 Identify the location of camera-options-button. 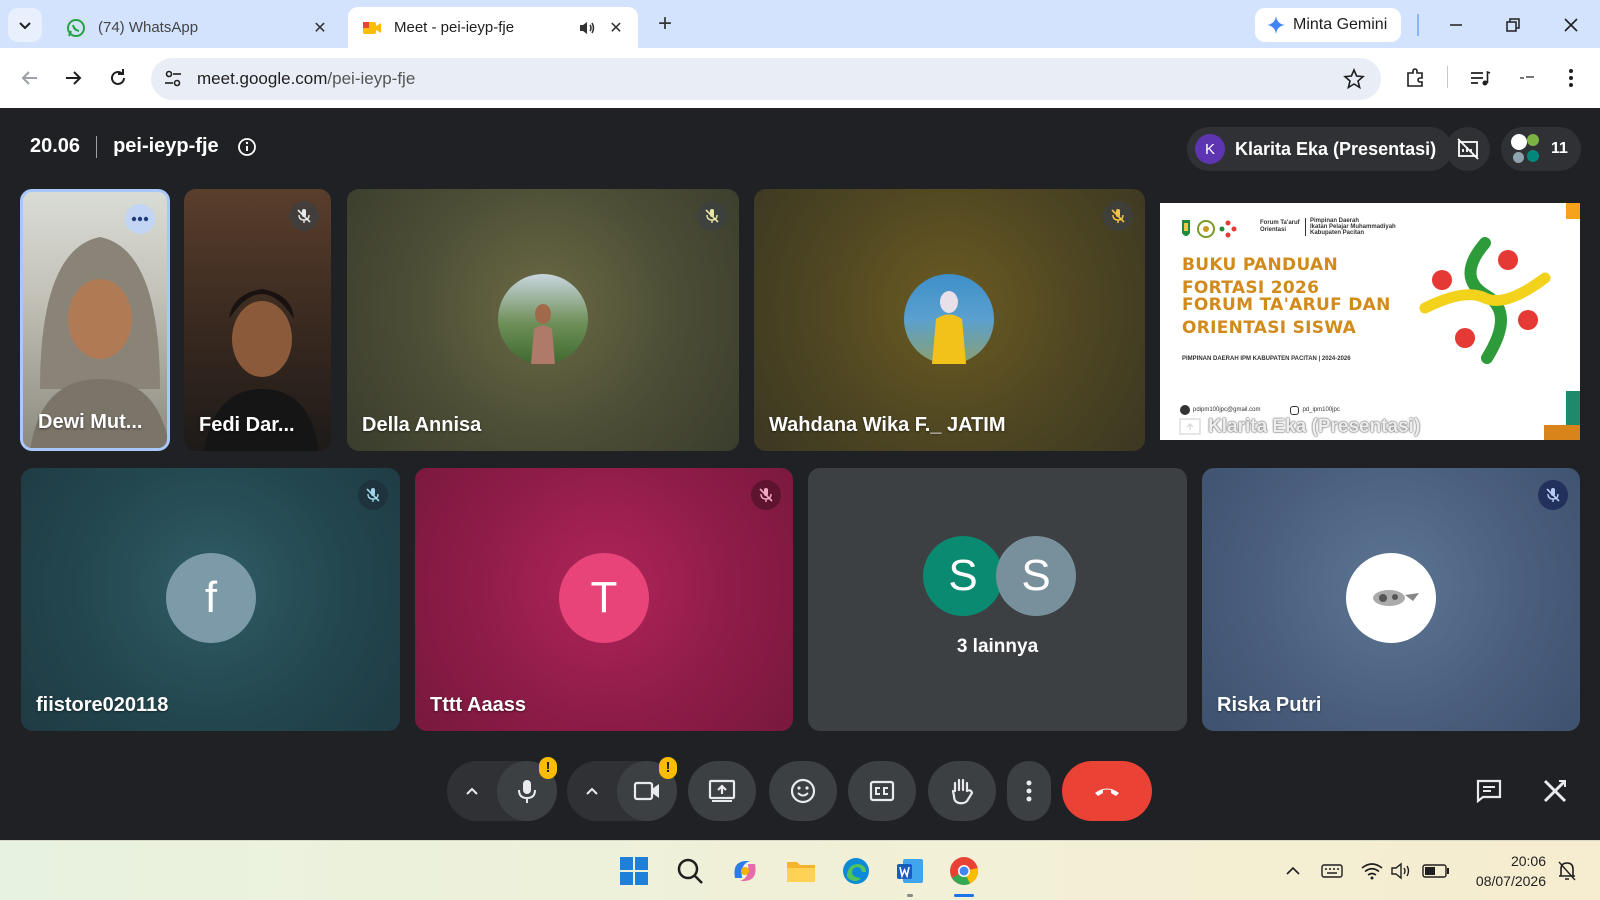
(592, 791).